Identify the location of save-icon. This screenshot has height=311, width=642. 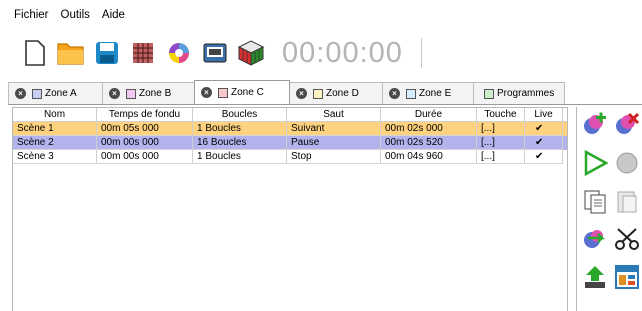
(107, 53).